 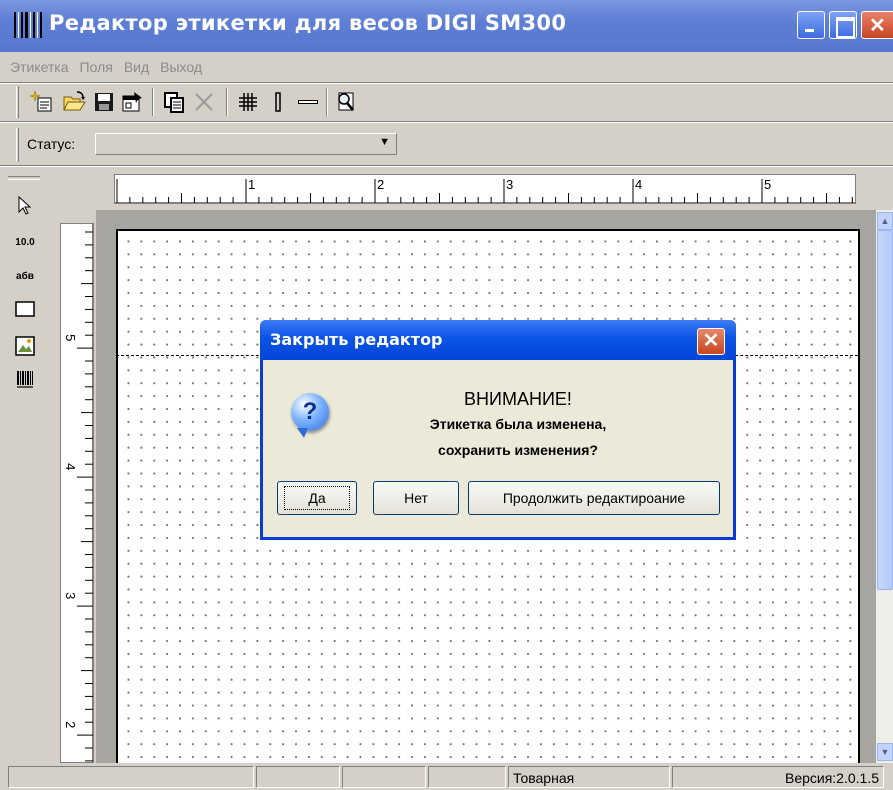 What do you see at coordinates (248, 102) in the screenshot?
I see `grid-icon` at bounding box center [248, 102].